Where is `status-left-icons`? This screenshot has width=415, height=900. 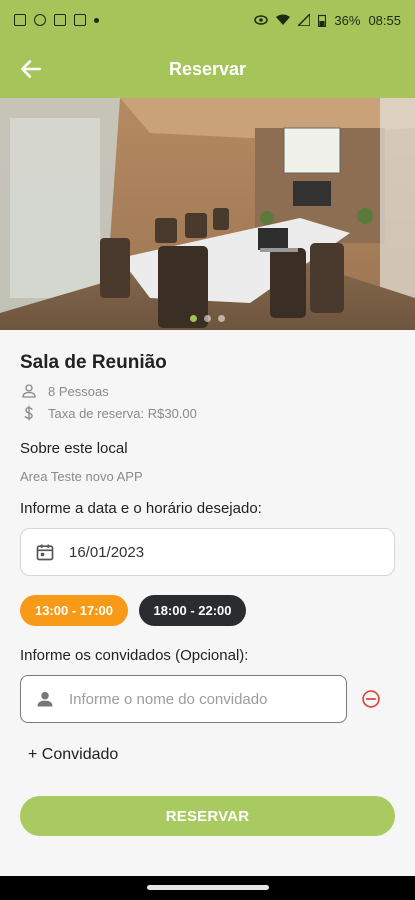 status-left-icons is located at coordinates (56, 20).